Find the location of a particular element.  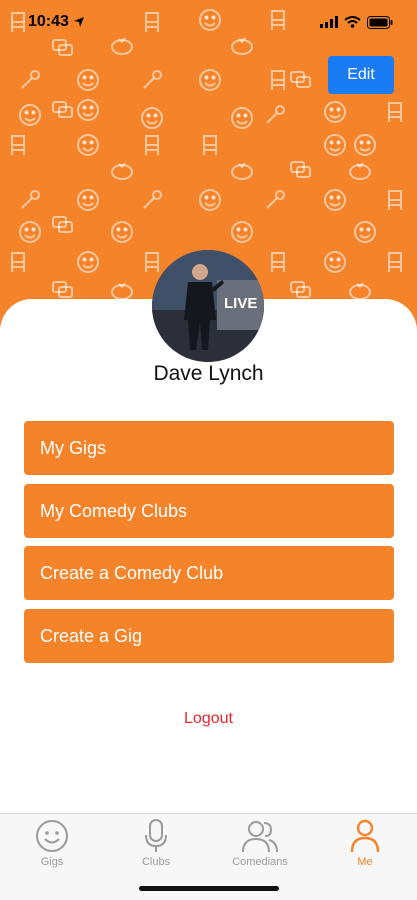

create-comedy-club-label: Create a Comedy Club is located at coordinates (132, 572).